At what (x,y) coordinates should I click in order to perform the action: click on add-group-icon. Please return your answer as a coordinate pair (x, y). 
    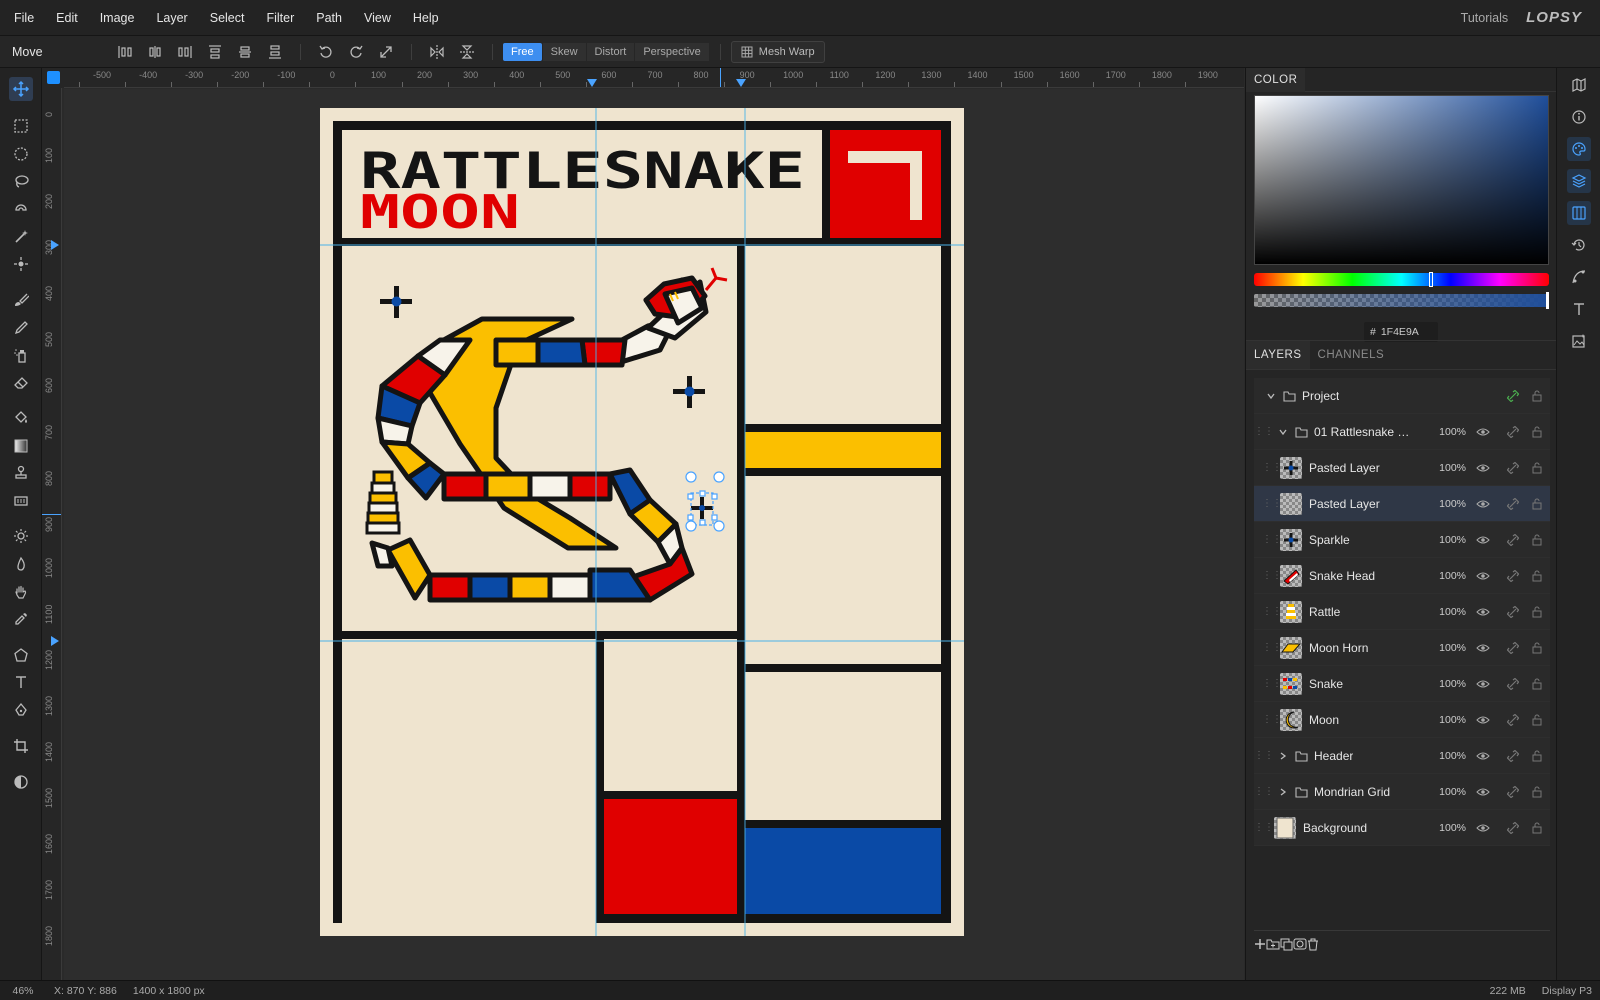
    Looking at the image, I should click on (1273, 945).